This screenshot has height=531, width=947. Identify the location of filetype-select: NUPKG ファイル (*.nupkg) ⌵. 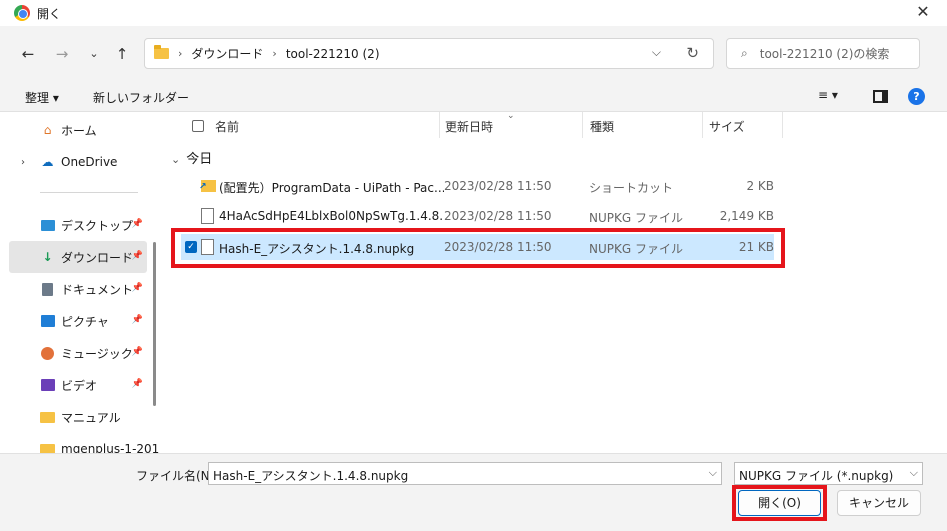
(828, 473).